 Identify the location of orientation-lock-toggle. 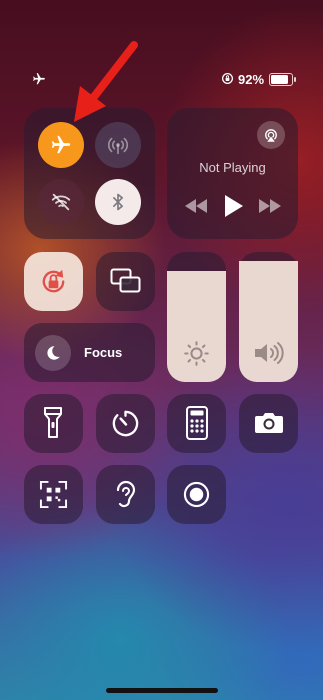
(53, 281).